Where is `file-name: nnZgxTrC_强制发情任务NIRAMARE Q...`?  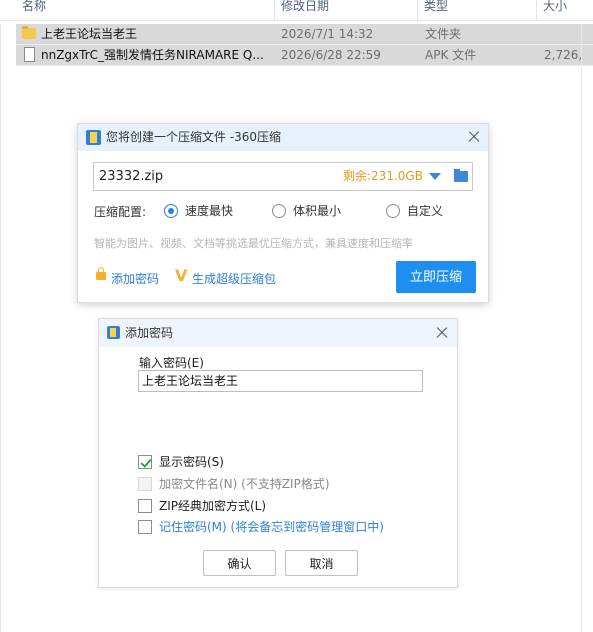
file-name: nnZgxTrC_强制发情任务NIRAMARE Q... is located at coordinates (152, 55).